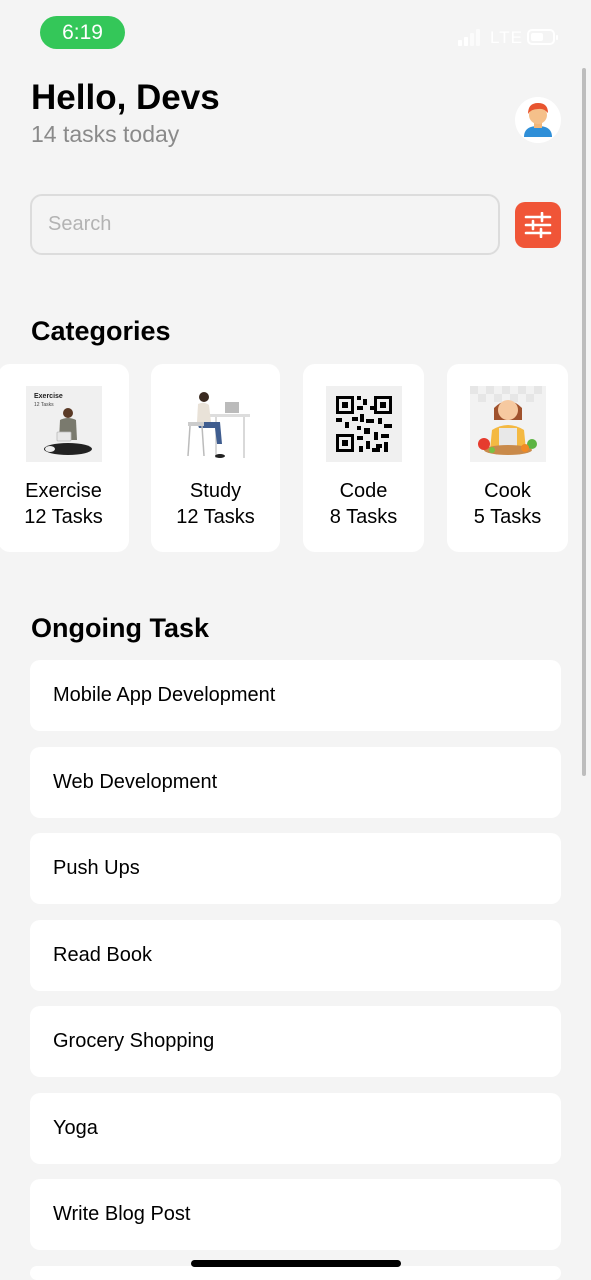 This screenshot has height=1280, width=591. I want to click on category-count: 5 Tasks, so click(507, 517).